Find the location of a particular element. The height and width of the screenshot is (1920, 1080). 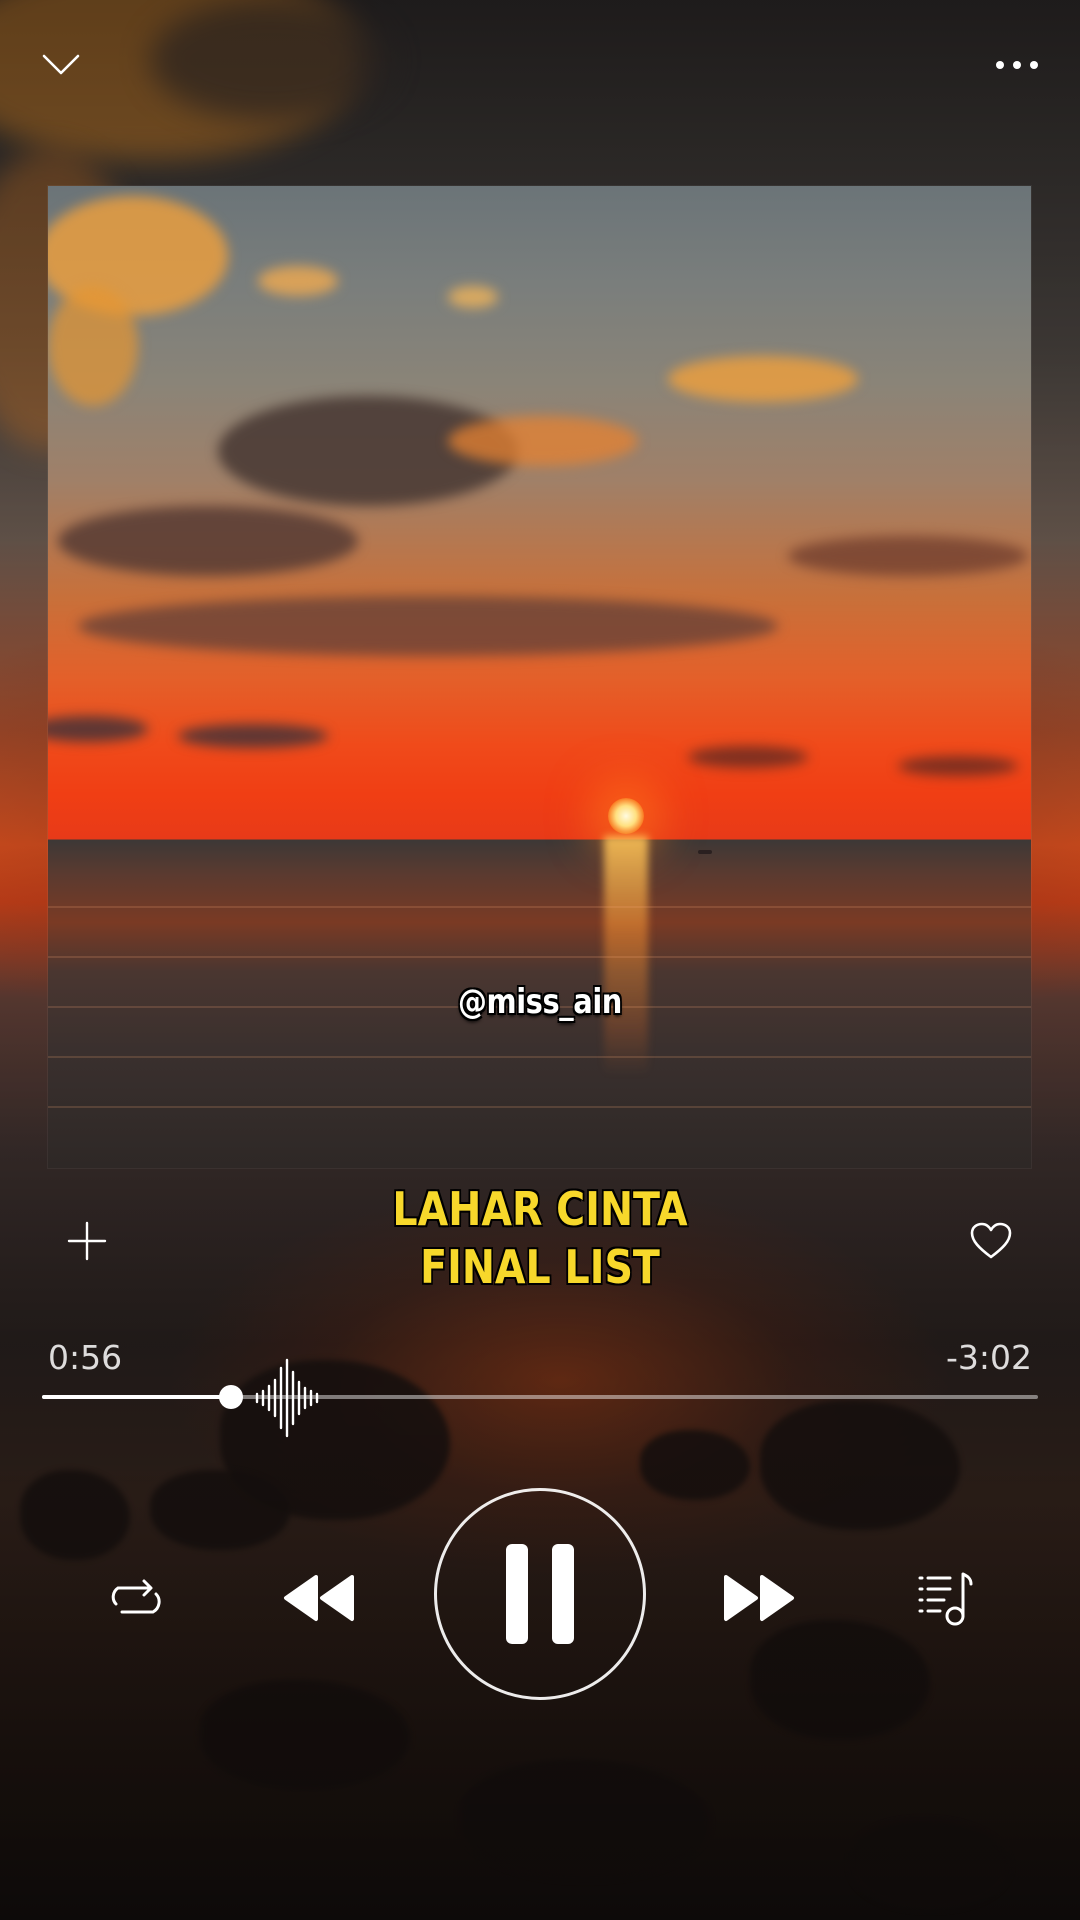

more-horizontal-icon is located at coordinates (1017, 65).